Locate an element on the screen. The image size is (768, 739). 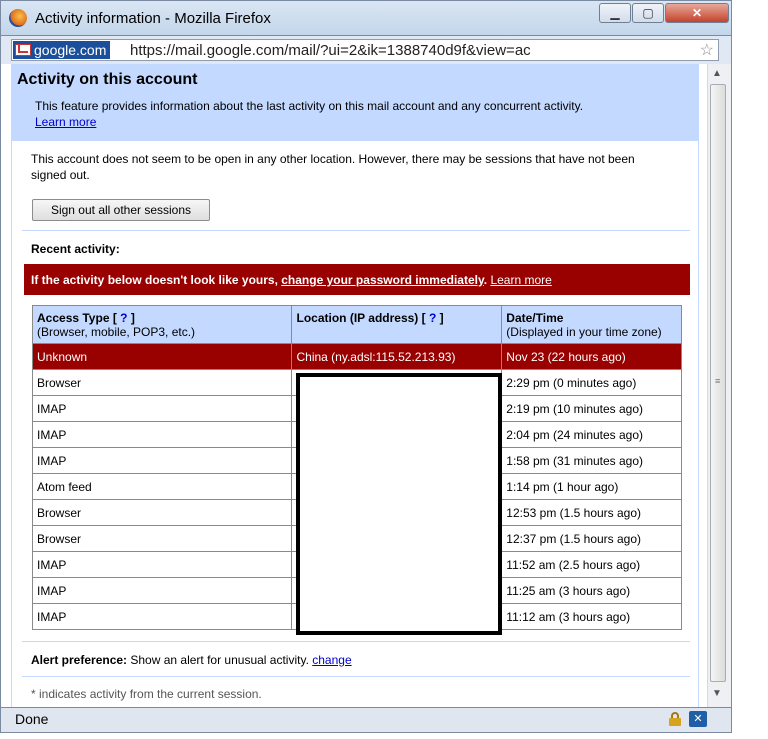
grip-icon: ≡ is located at coordinates (718, 381).